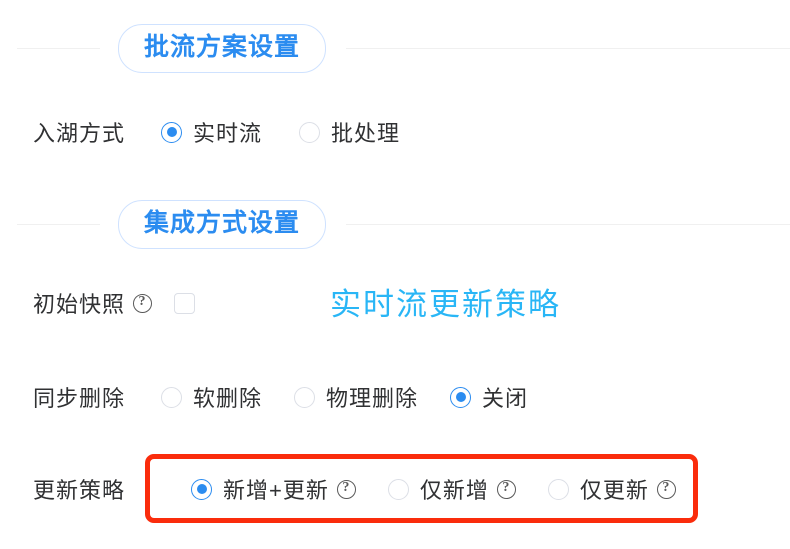  What do you see at coordinates (171, 397) in the screenshot?
I see `radio-dot-soft-delete` at bounding box center [171, 397].